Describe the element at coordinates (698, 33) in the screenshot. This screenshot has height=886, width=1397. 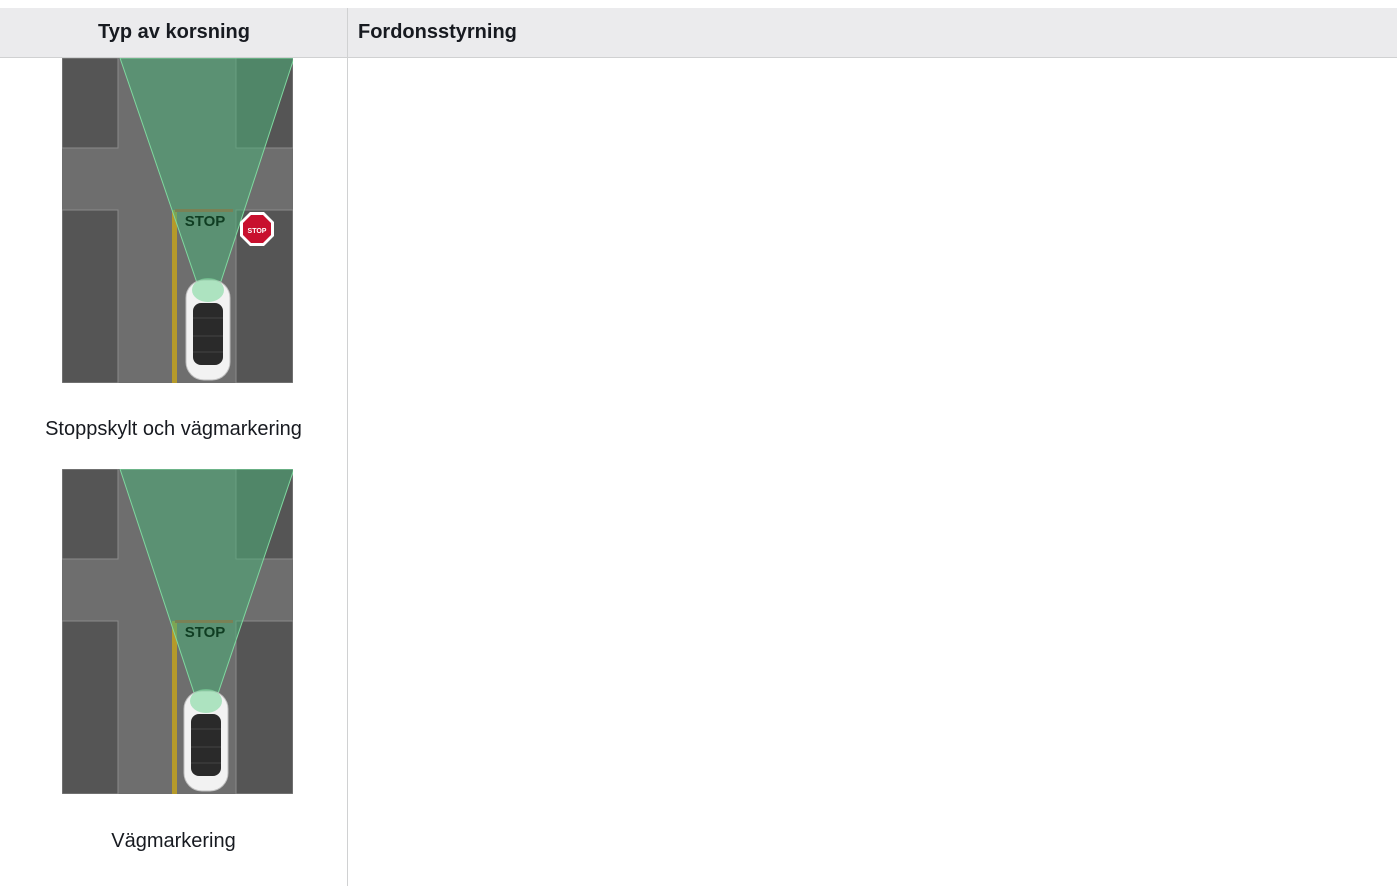
I see `table-header: Typ av korsning Fordonsstyrning` at that location.